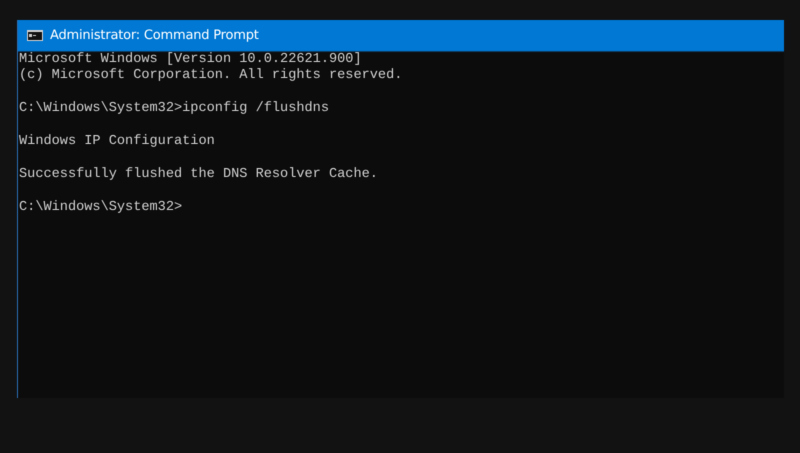  I want to click on console-line: C:\Windows\System32>, so click(100, 208).